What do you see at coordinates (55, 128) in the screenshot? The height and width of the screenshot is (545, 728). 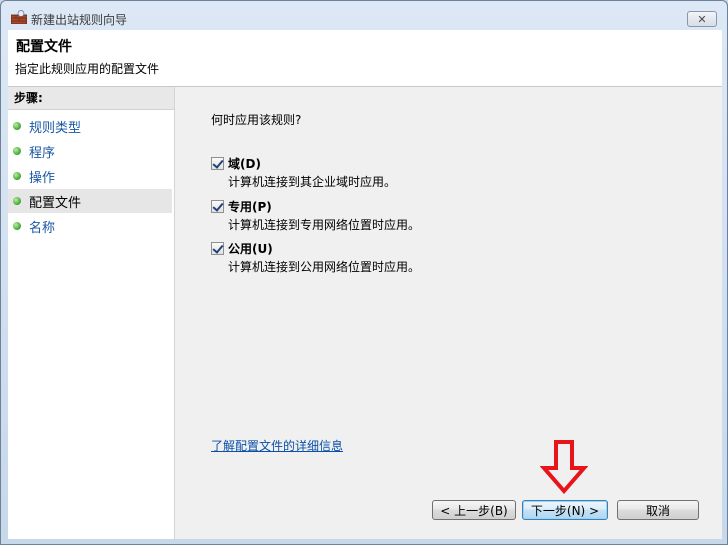 I see `step-label: 规则类型` at bounding box center [55, 128].